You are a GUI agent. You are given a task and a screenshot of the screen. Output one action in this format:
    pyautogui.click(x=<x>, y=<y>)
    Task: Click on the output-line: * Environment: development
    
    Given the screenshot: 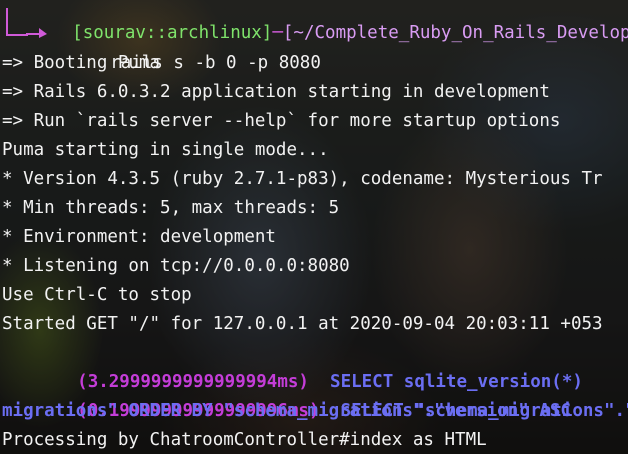 What is the action you would take?
    pyautogui.click(x=139, y=237)
    